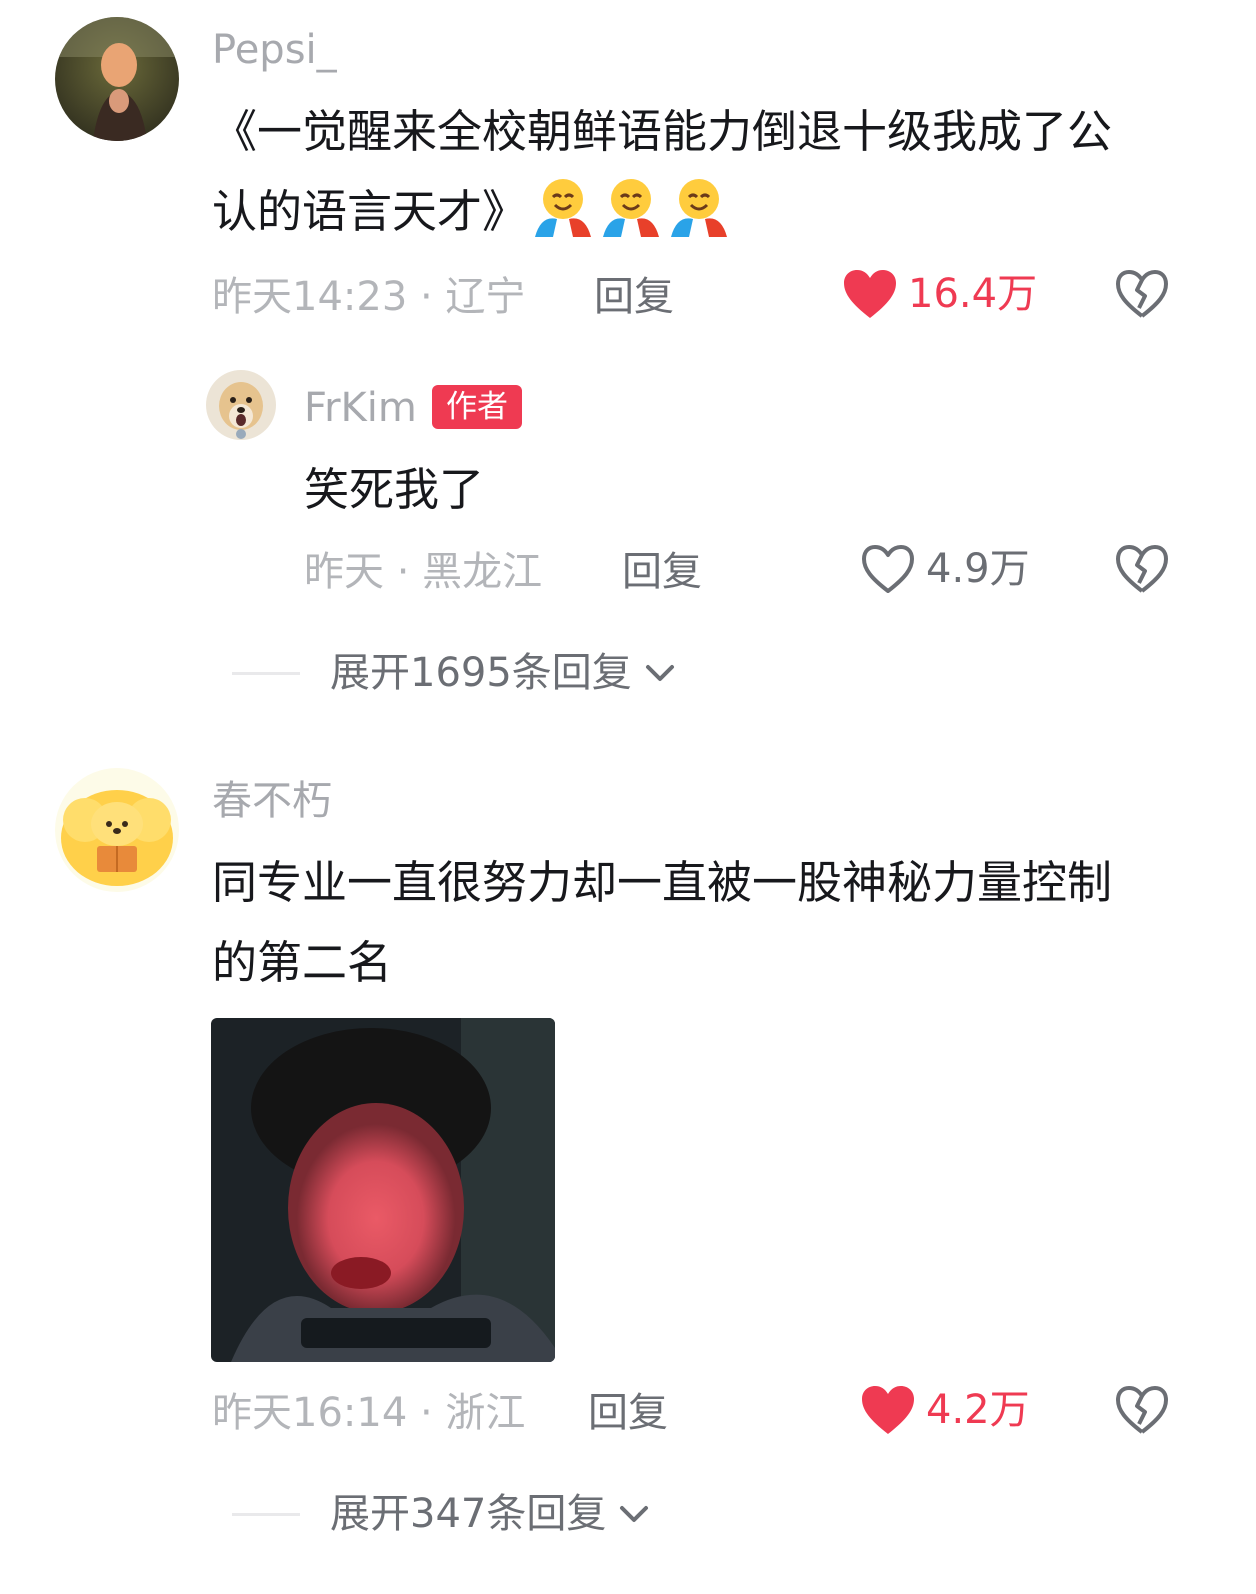 This screenshot has width=1256, height=1594. I want to click on expand-replies-button: 展开1695条回复, so click(455, 673).